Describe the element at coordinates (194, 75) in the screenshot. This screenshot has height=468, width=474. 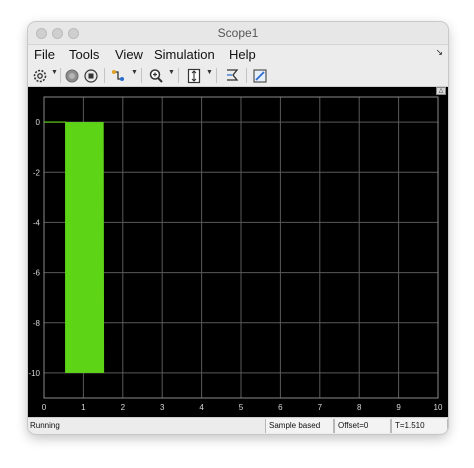
I see `scale-axes-icon` at that location.